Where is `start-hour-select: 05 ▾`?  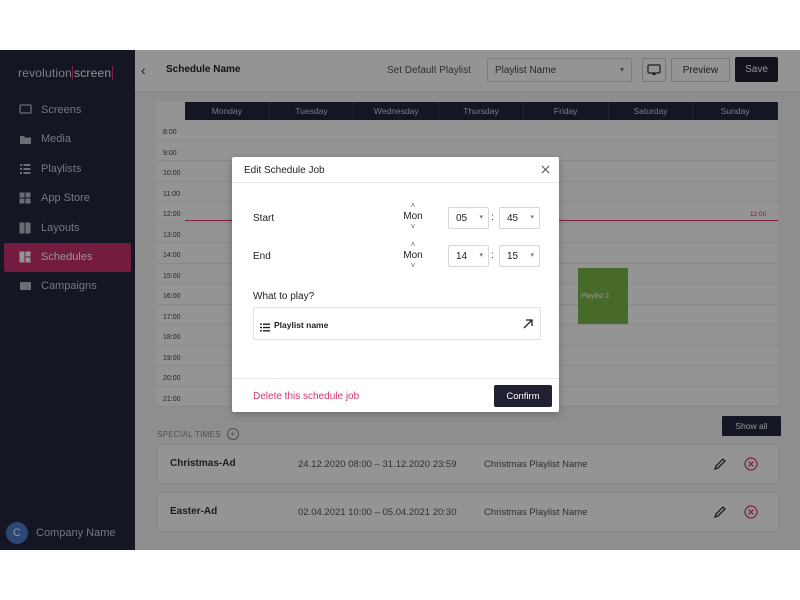
start-hour-select: 05 ▾ is located at coordinates (468, 218).